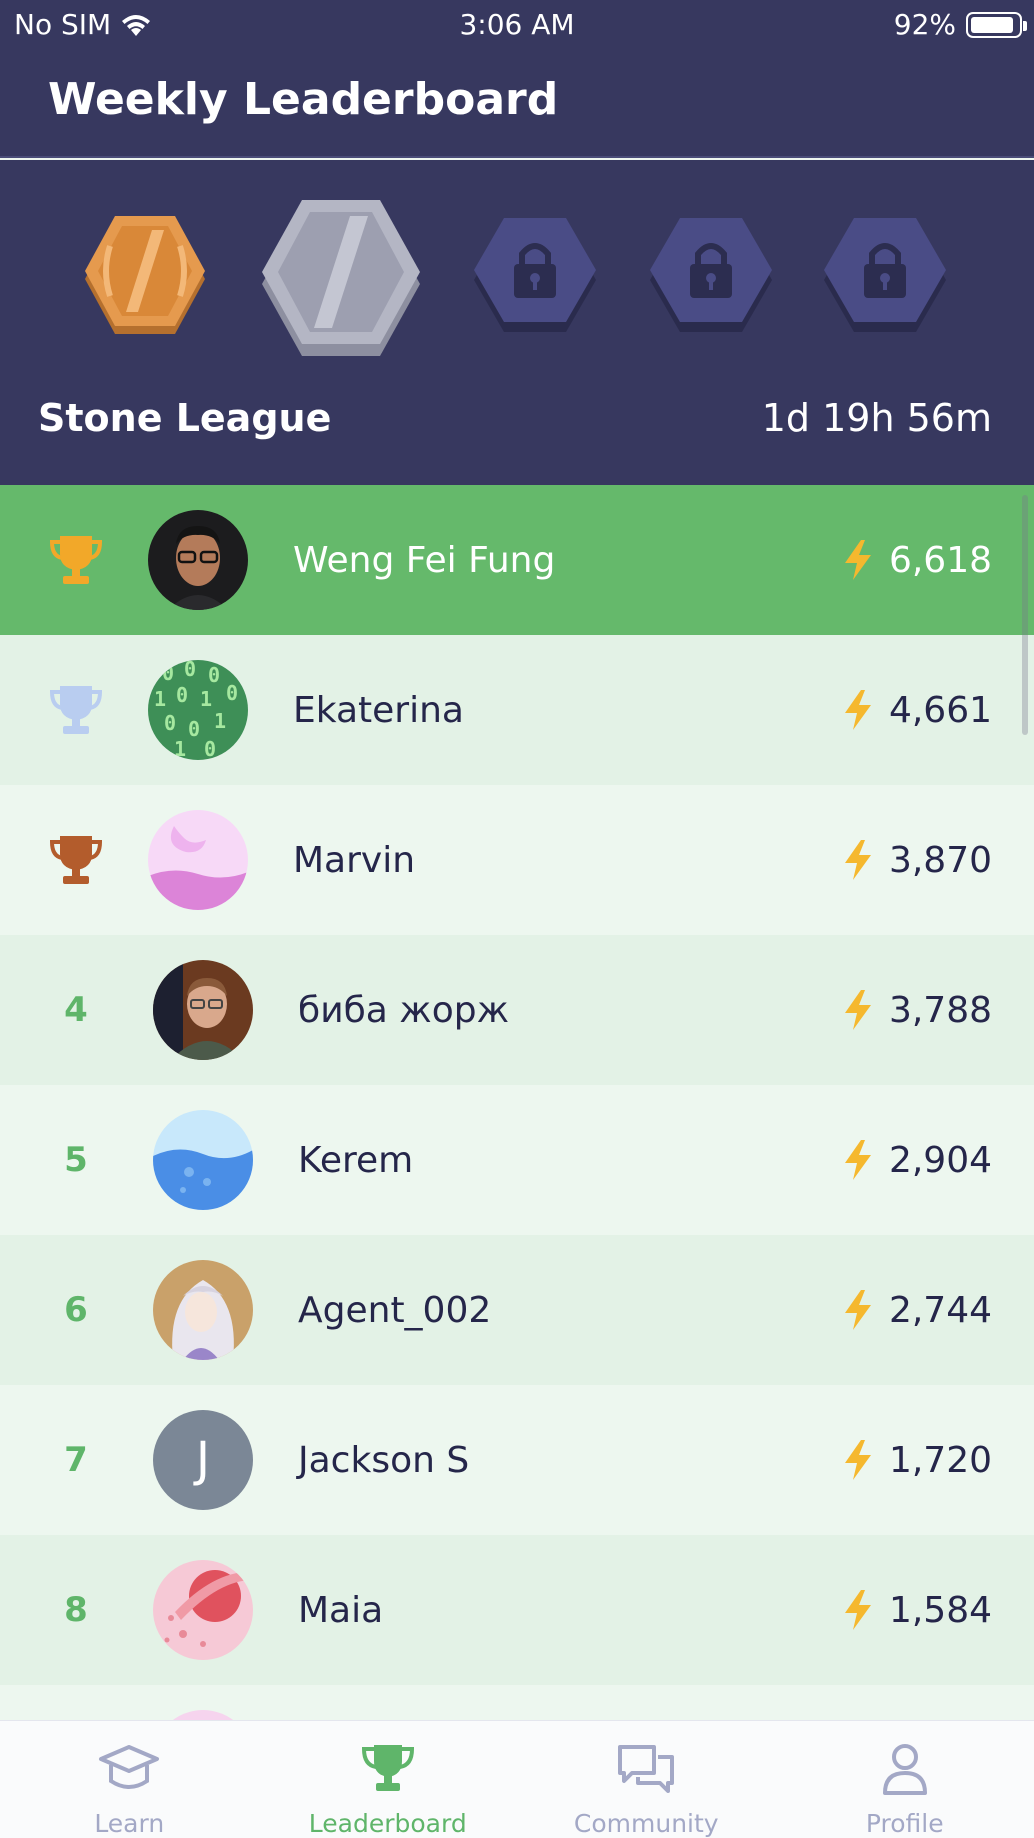 The width and height of the screenshot is (1034, 1838). What do you see at coordinates (996, 24) in the screenshot?
I see `battery-icon` at bounding box center [996, 24].